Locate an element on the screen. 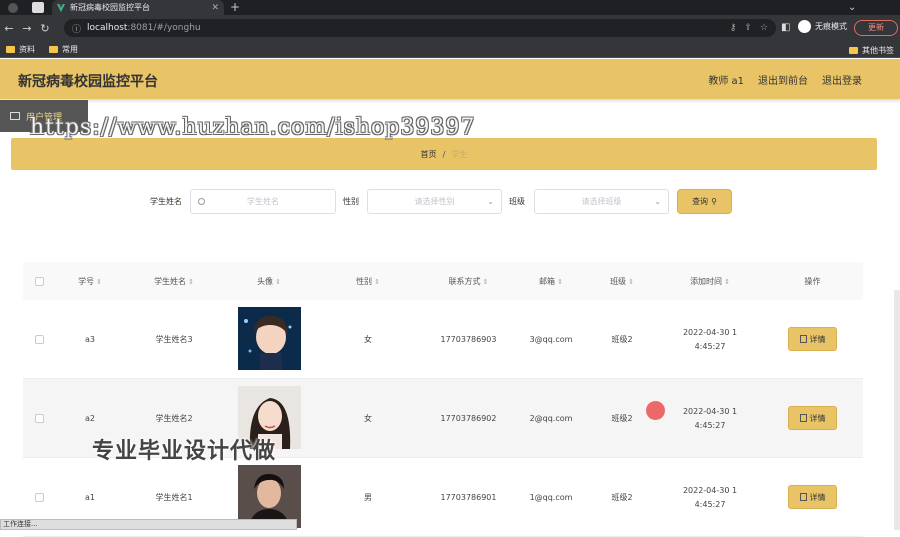 This screenshot has height=537, width=900. browser-tab-active: 新冠病毒校园监控平台 ✕ is located at coordinates (138, 7).